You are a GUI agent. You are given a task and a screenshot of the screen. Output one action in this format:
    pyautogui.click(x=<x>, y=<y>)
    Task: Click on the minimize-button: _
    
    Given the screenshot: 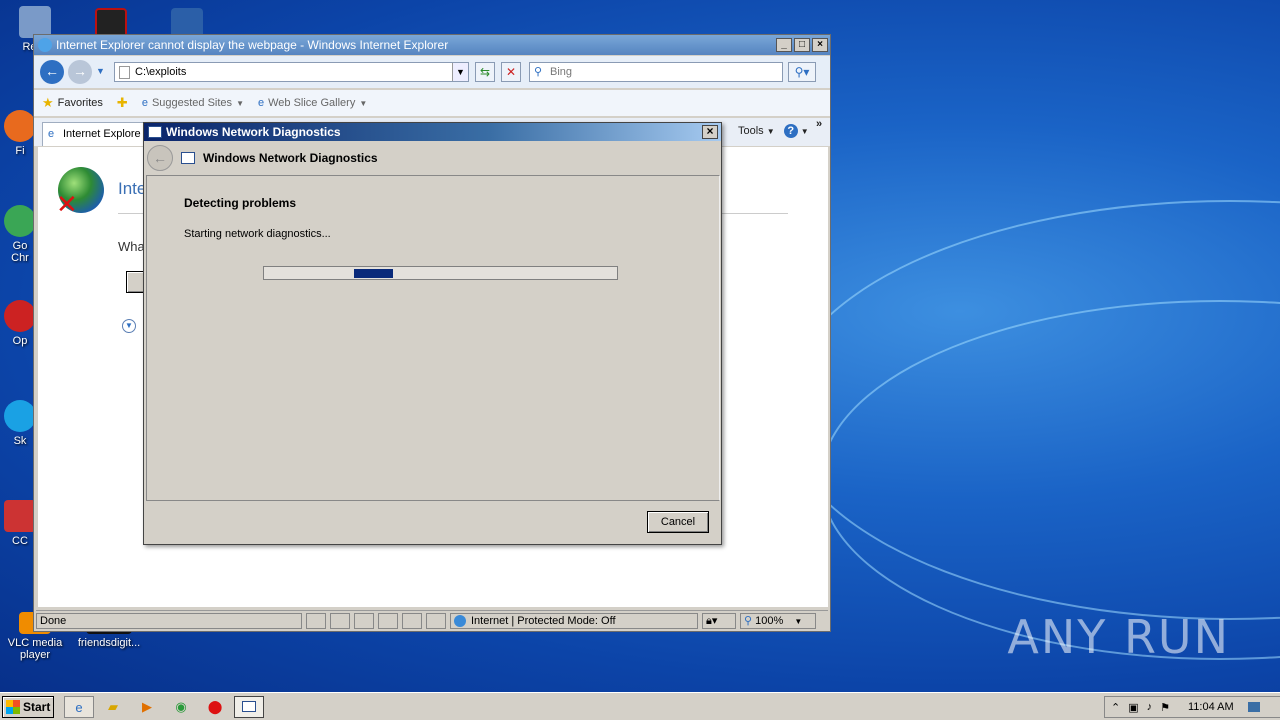 What is the action you would take?
    pyautogui.click(x=784, y=45)
    